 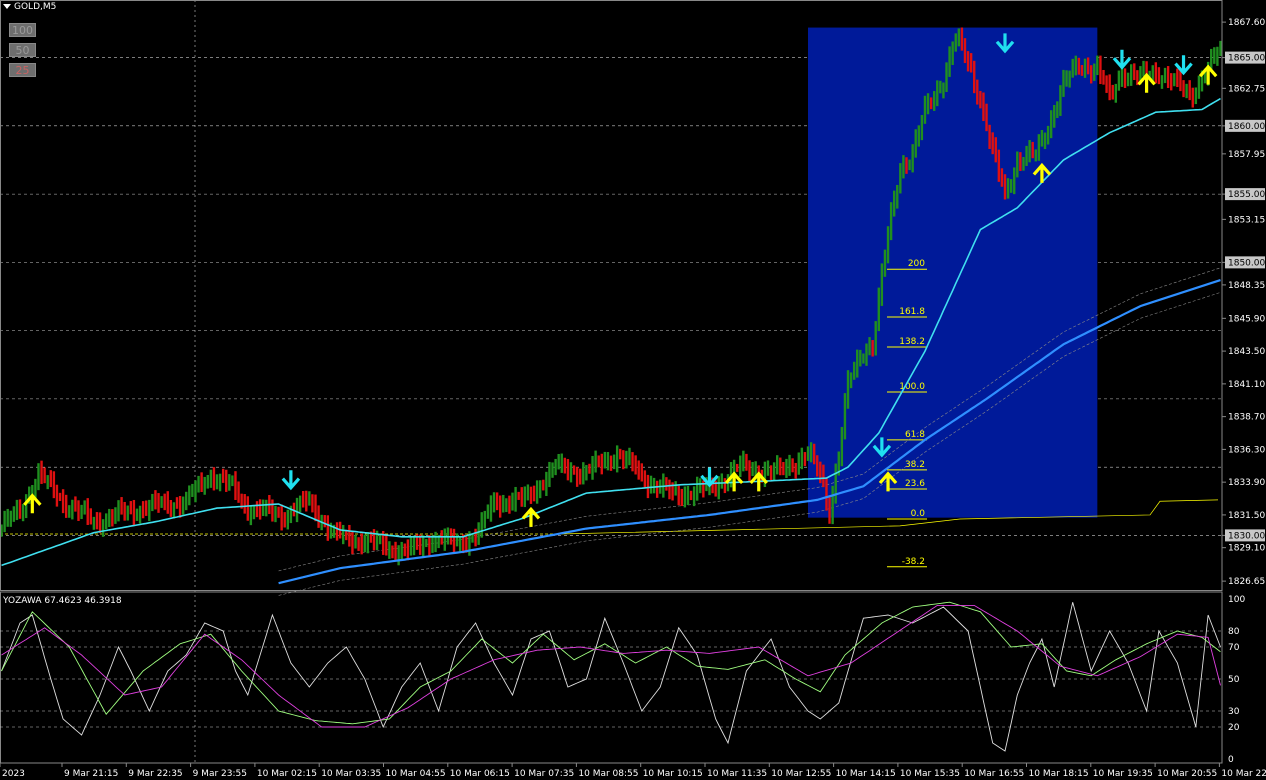 I want to click on zoom-100-button: 100, so click(x=22, y=30).